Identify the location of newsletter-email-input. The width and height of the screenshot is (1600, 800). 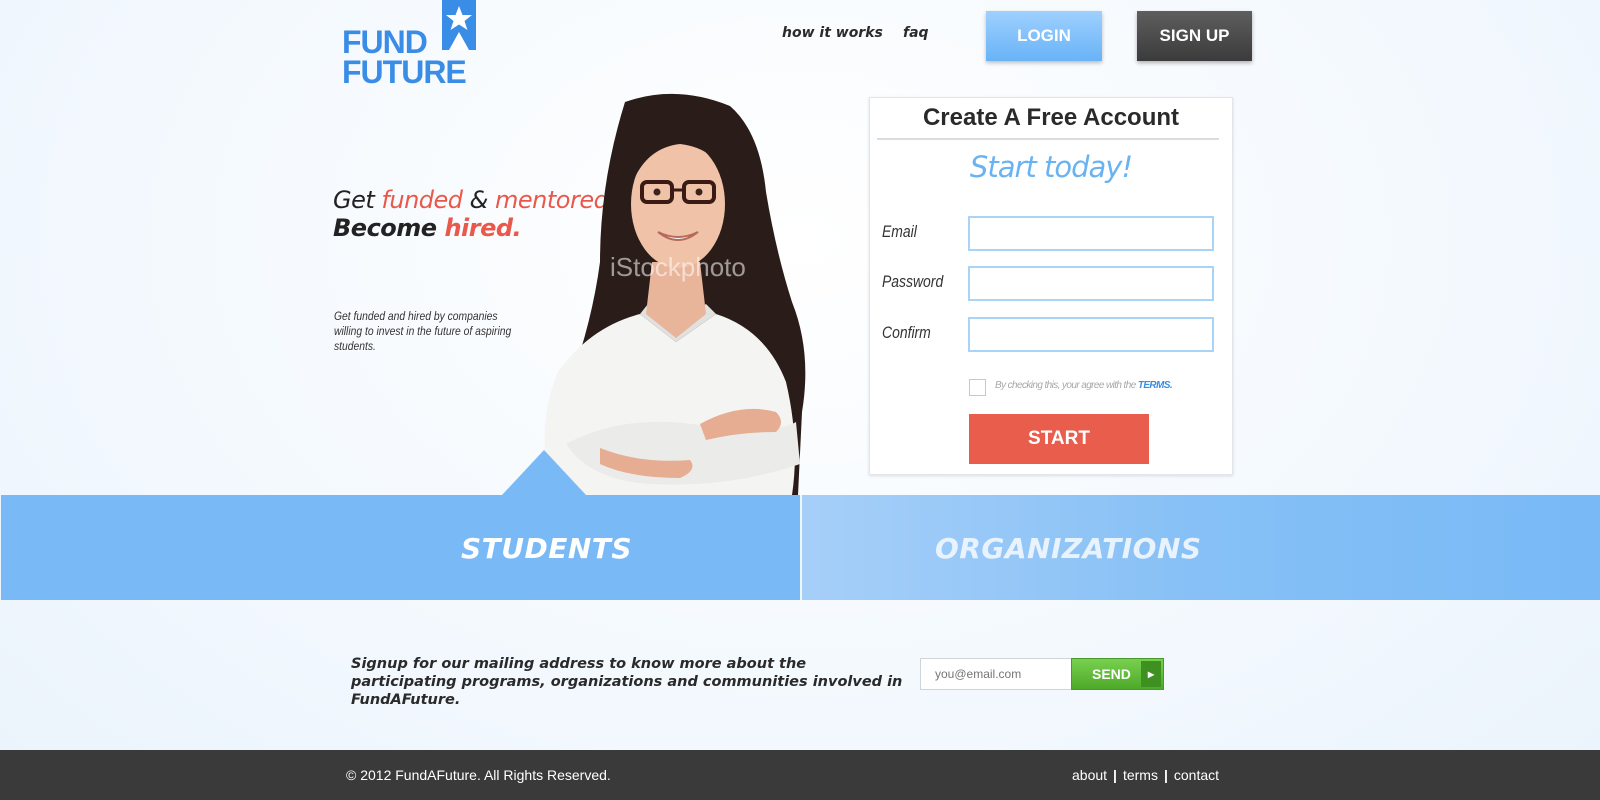
(996, 674).